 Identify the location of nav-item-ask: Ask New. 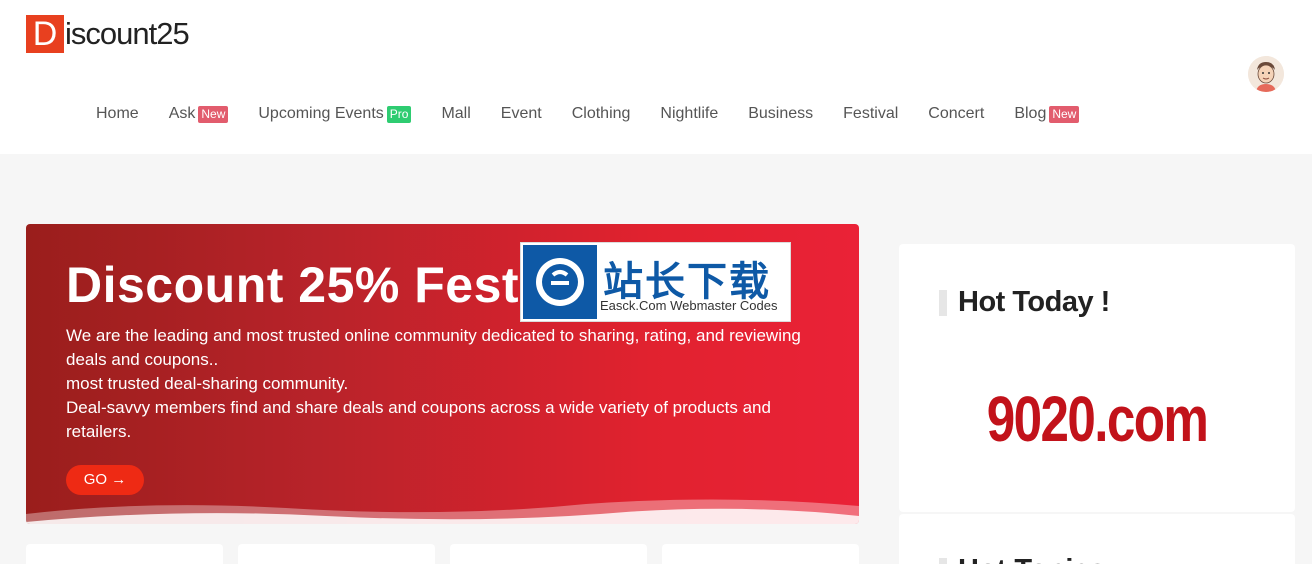
(199, 114).